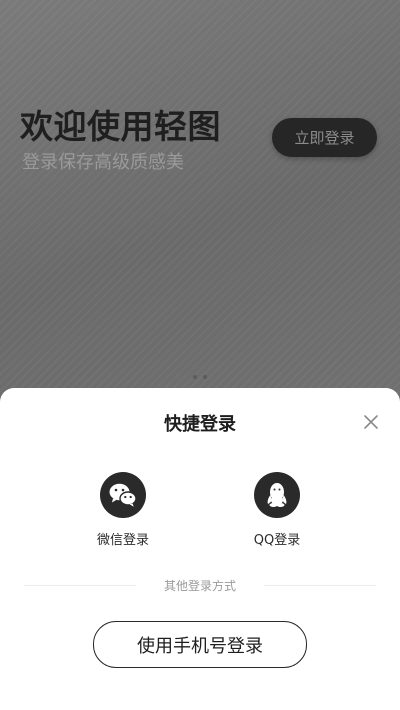 The width and height of the screenshot is (400, 710). Describe the element at coordinates (320, 585) in the screenshot. I see `divider-line-right` at that location.